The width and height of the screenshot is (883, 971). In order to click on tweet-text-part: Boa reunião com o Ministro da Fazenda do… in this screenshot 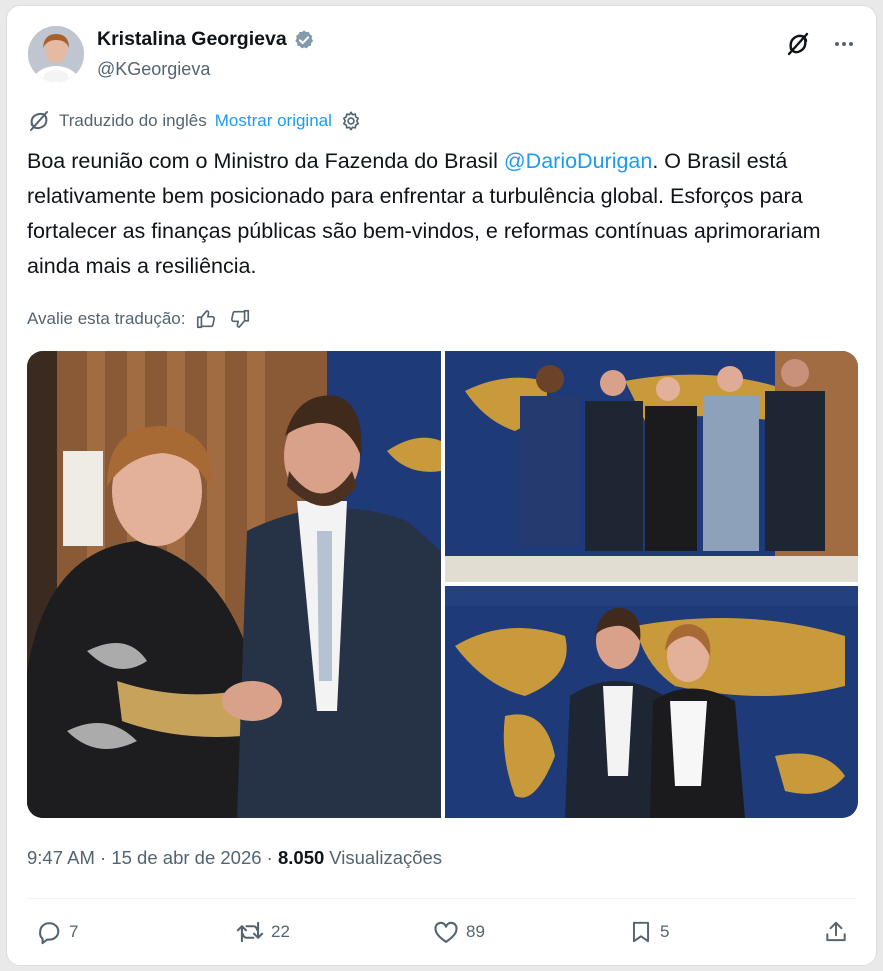, I will do `click(265, 161)`.